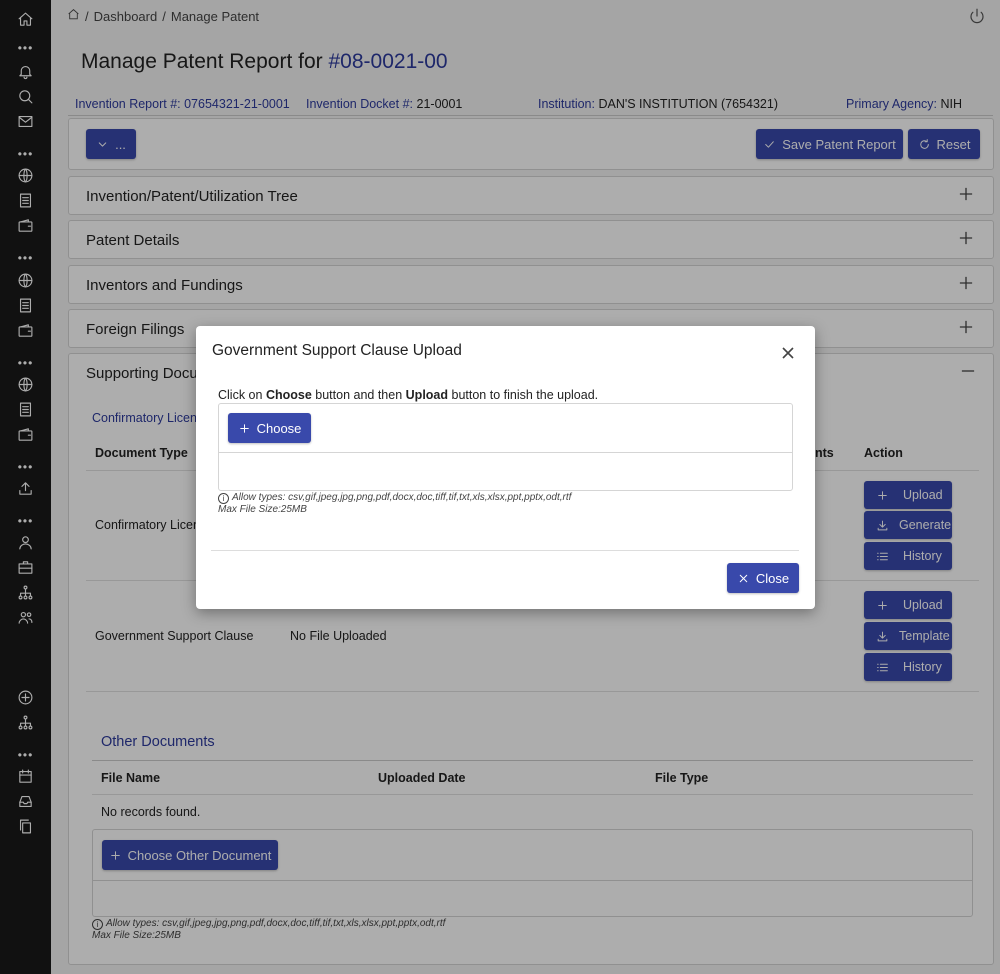  What do you see at coordinates (223, 498) in the screenshot?
I see `info-icon: i` at bounding box center [223, 498].